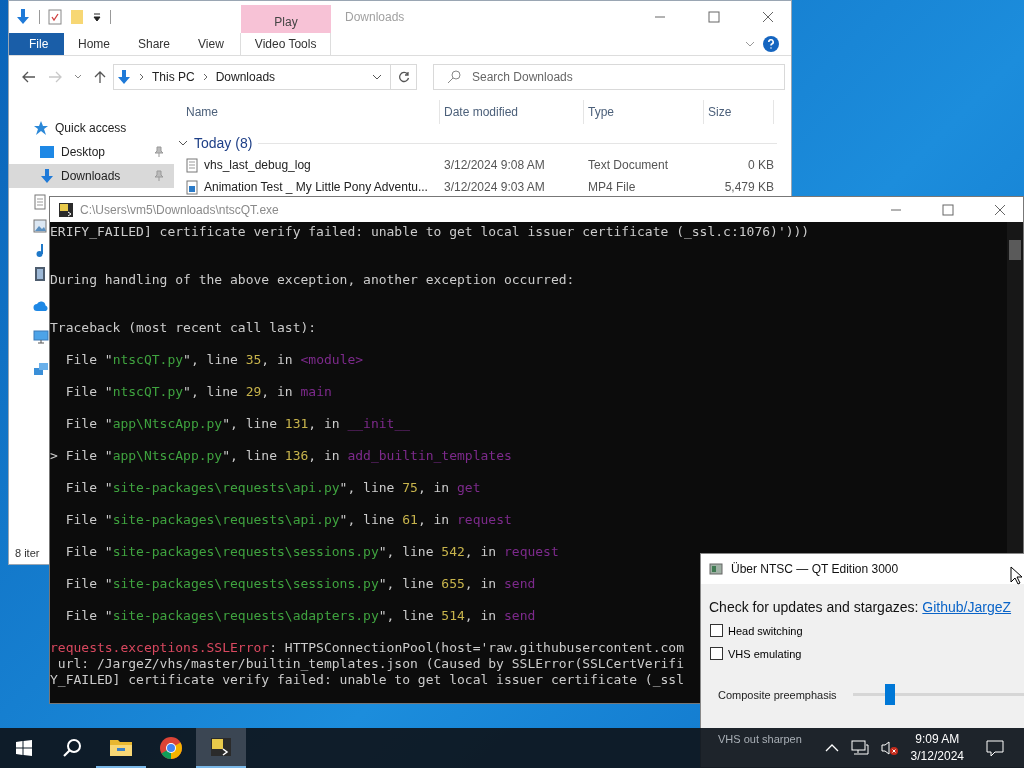  Describe the element at coordinates (760, 165) in the screenshot. I see `table-cell-text: 0 KB` at that location.